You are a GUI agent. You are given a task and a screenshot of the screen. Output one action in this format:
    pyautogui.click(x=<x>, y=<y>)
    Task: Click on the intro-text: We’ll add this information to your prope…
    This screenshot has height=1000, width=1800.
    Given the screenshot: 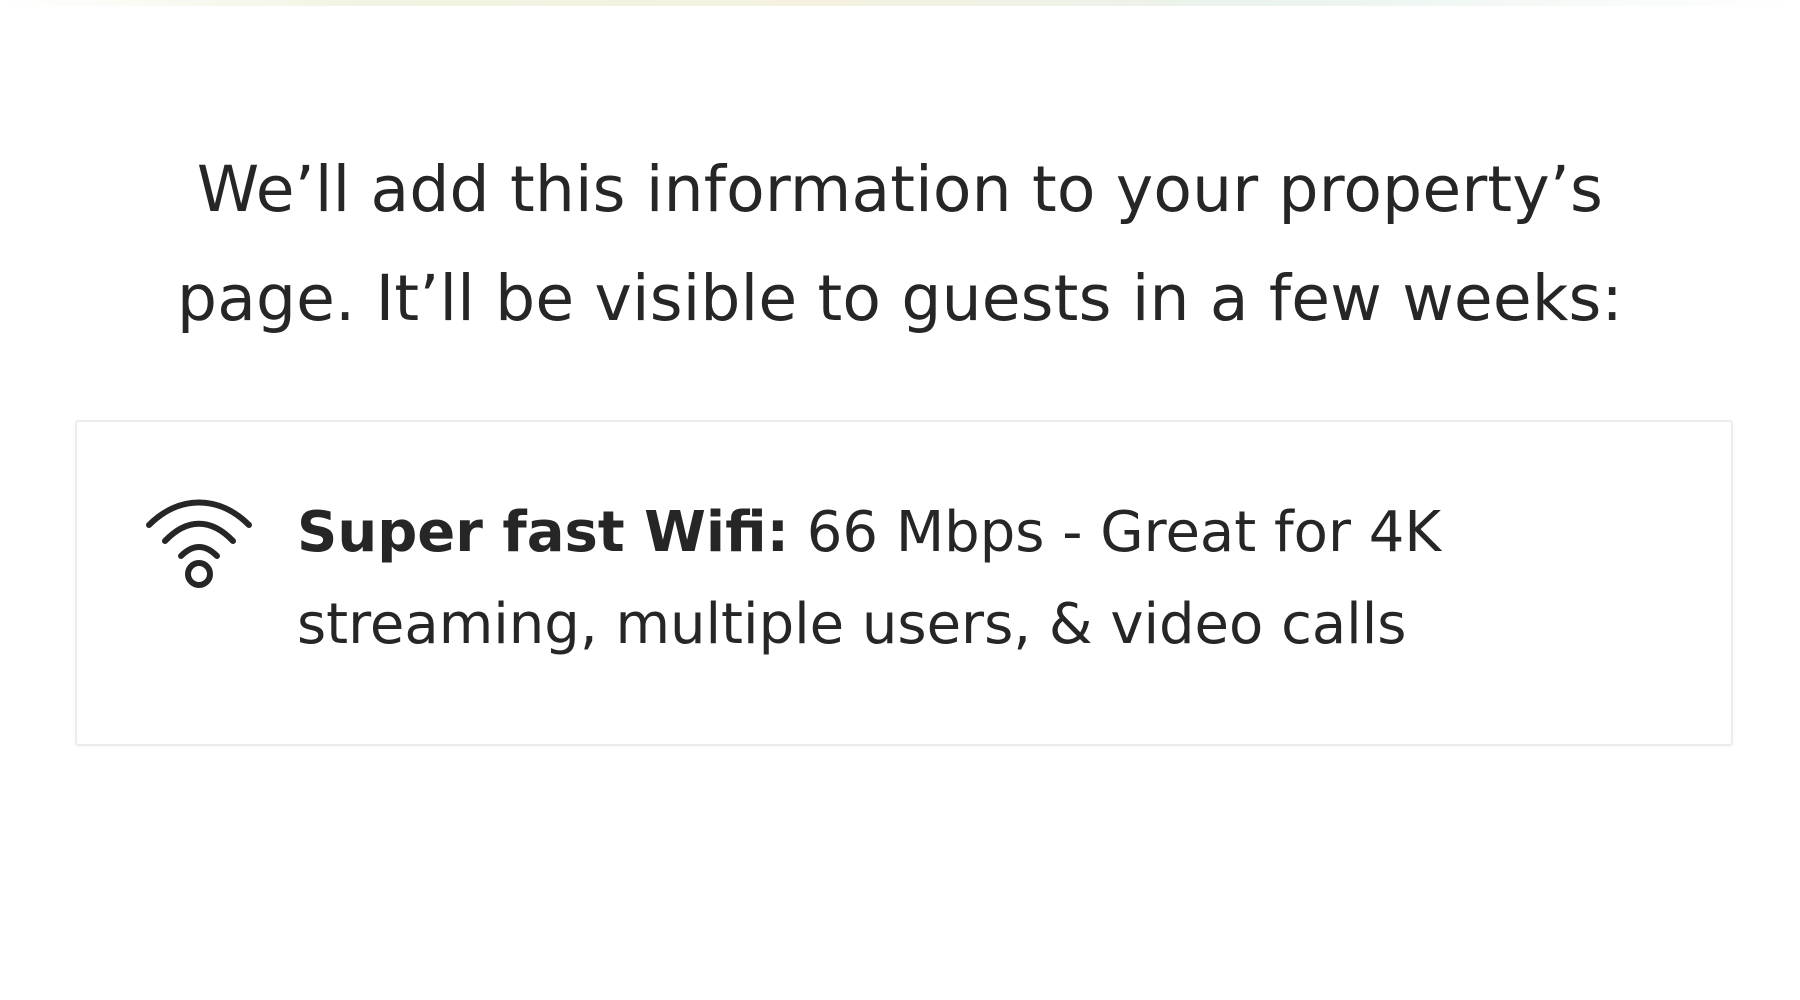 What is the action you would take?
    pyautogui.click(x=900, y=244)
    